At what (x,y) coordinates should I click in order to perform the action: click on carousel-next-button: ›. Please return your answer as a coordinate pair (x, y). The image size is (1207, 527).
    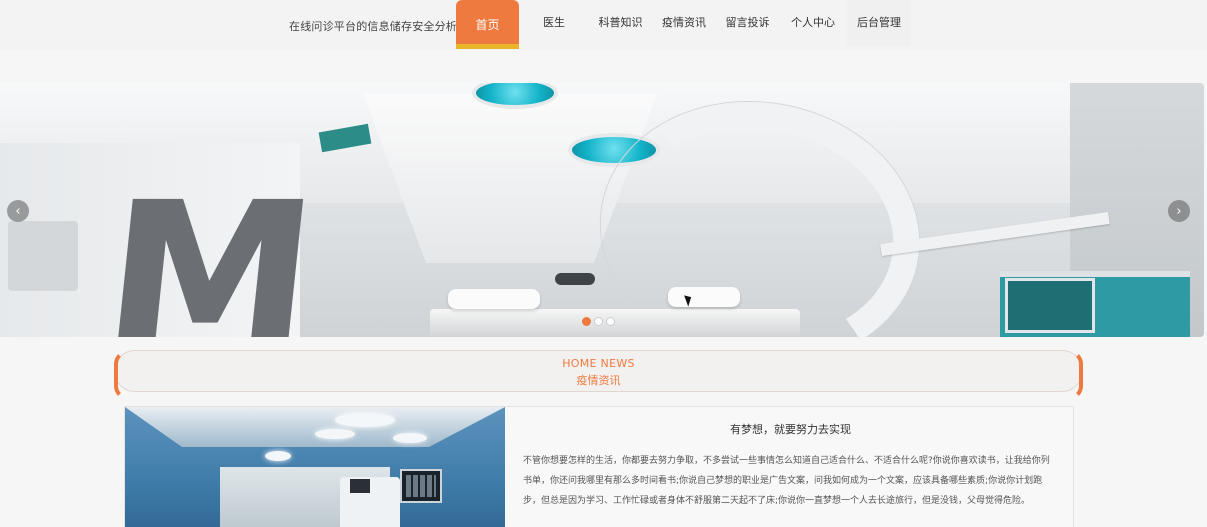
    Looking at the image, I should click on (1179, 211).